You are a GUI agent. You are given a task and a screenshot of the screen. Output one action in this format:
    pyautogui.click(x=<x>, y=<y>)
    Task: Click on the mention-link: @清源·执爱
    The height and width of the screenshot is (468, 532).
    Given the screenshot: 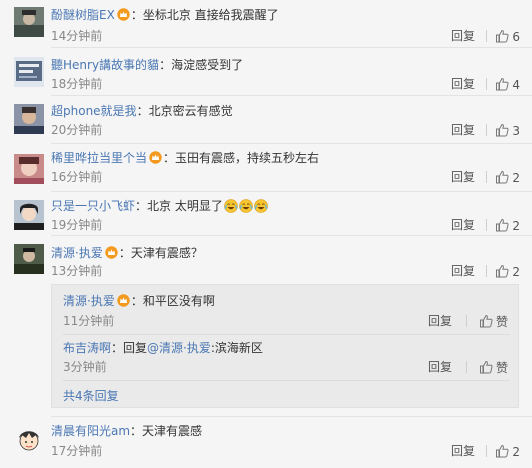 What is the action you would take?
    pyautogui.click(x=179, y=348)
    